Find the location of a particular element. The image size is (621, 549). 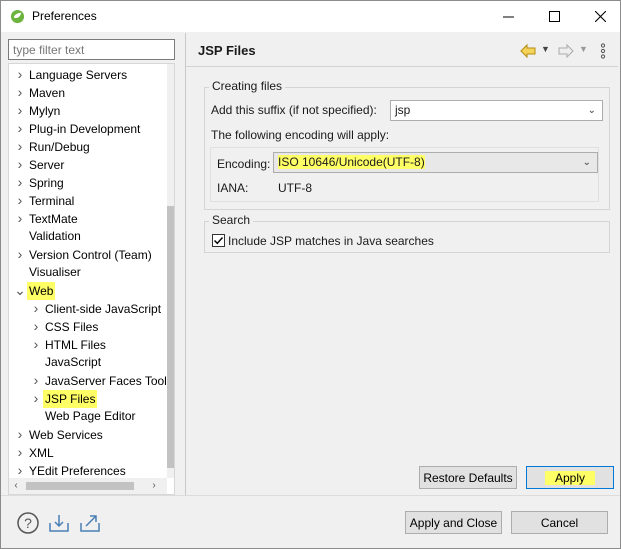

forward-arrow-icon is located at coordinates (566, 51).